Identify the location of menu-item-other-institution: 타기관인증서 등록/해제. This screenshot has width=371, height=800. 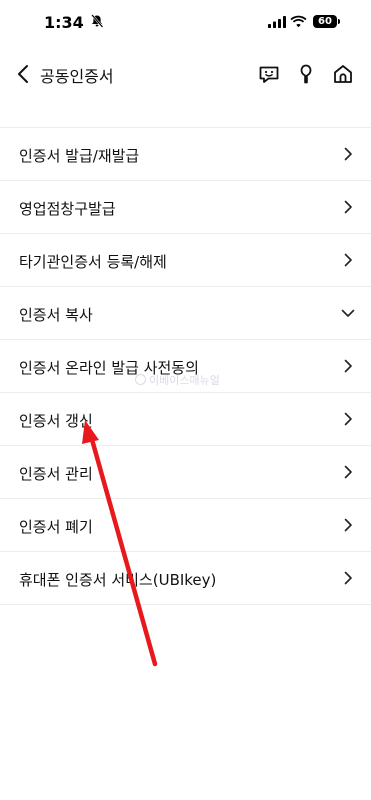
(185, 260).